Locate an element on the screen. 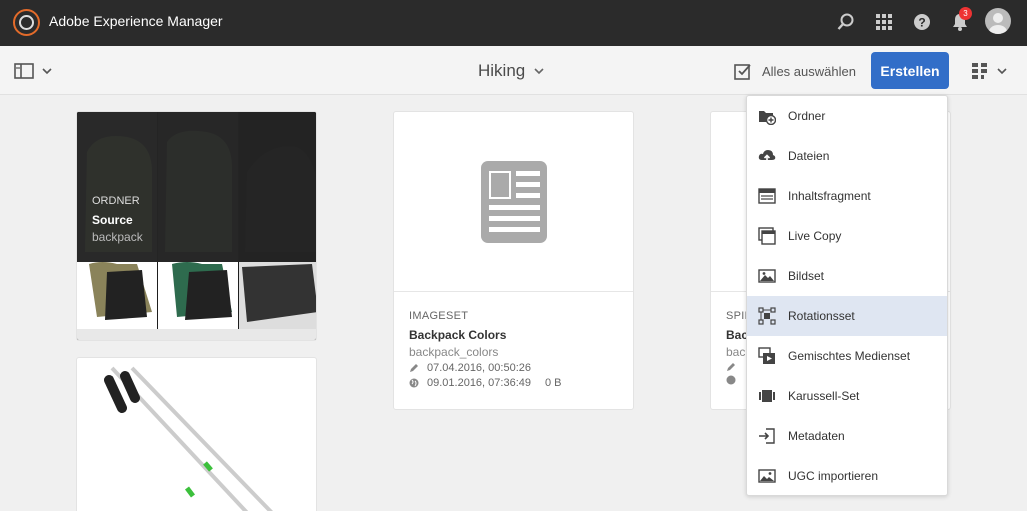  folder-card-source: ORDNER Source backpack is located at coordinates (196, 226).